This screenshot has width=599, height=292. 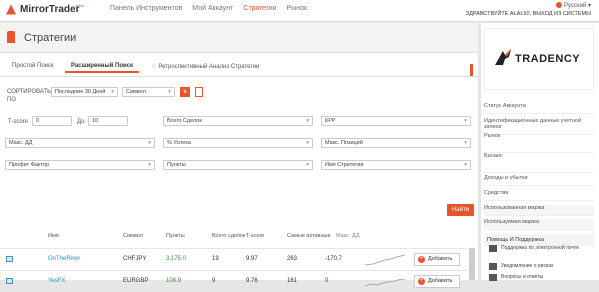 I want to click on sort-period-select: Последние 30 Дней ▾, so click(x=84, y=92).